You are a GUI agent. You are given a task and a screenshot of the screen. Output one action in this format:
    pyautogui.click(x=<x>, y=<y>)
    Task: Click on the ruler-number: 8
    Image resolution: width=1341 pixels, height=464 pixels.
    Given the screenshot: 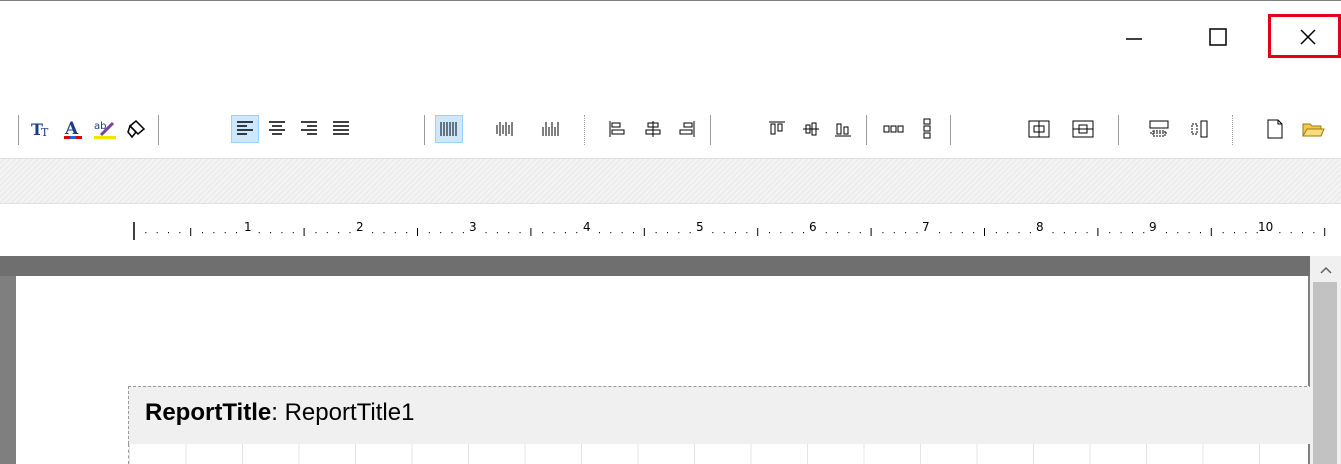 What is the action you would take?
    pyautogui.click(x=1040, y=227)
    